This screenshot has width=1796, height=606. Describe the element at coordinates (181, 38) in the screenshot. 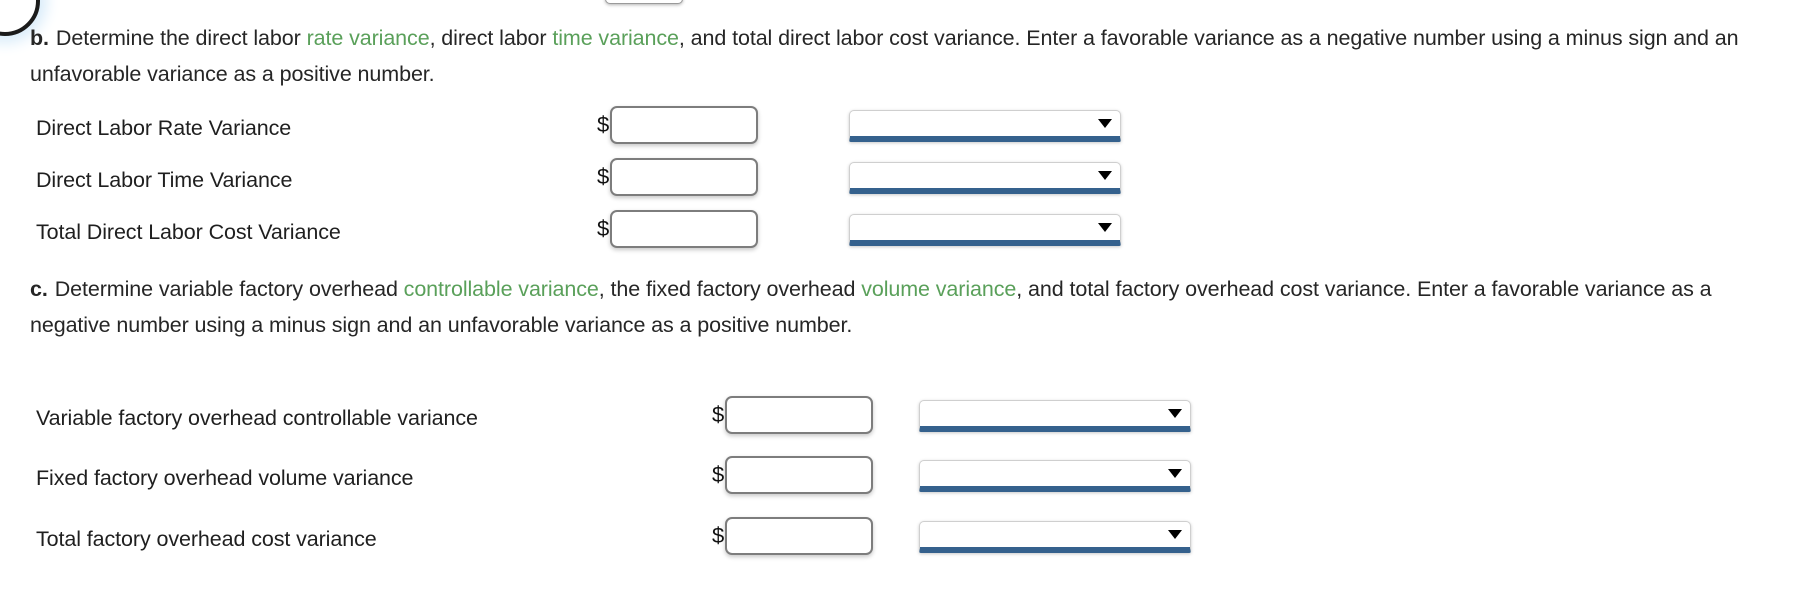

I see `section-b-text-0: Determine the direct labor` at that location.